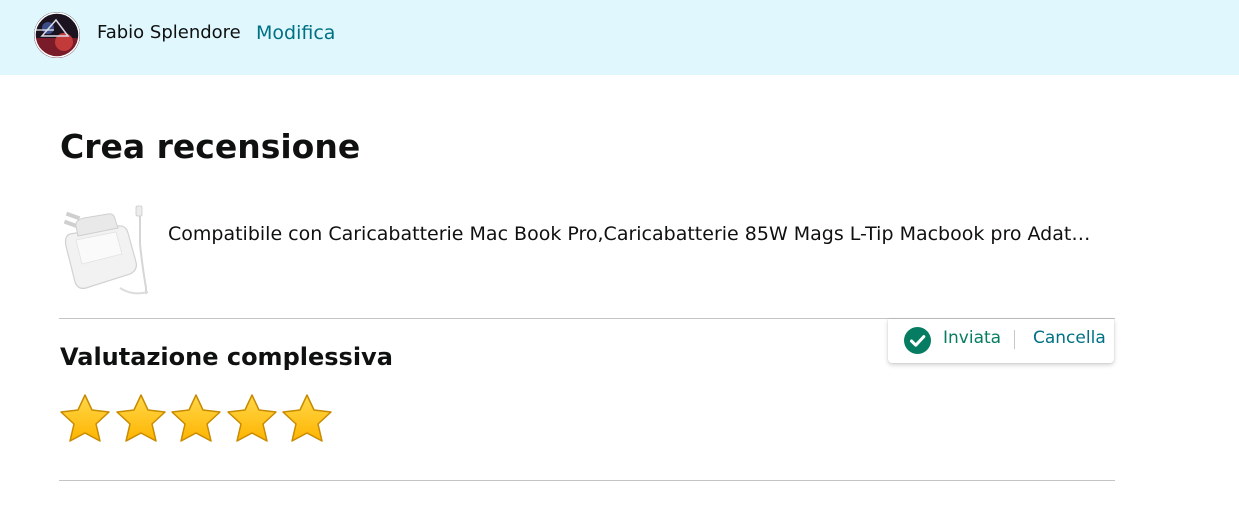 Image resolution: width=1239 pixels, height=507 pixels. I want to click on user-name: Fabio Splendore, so click(169, 32).